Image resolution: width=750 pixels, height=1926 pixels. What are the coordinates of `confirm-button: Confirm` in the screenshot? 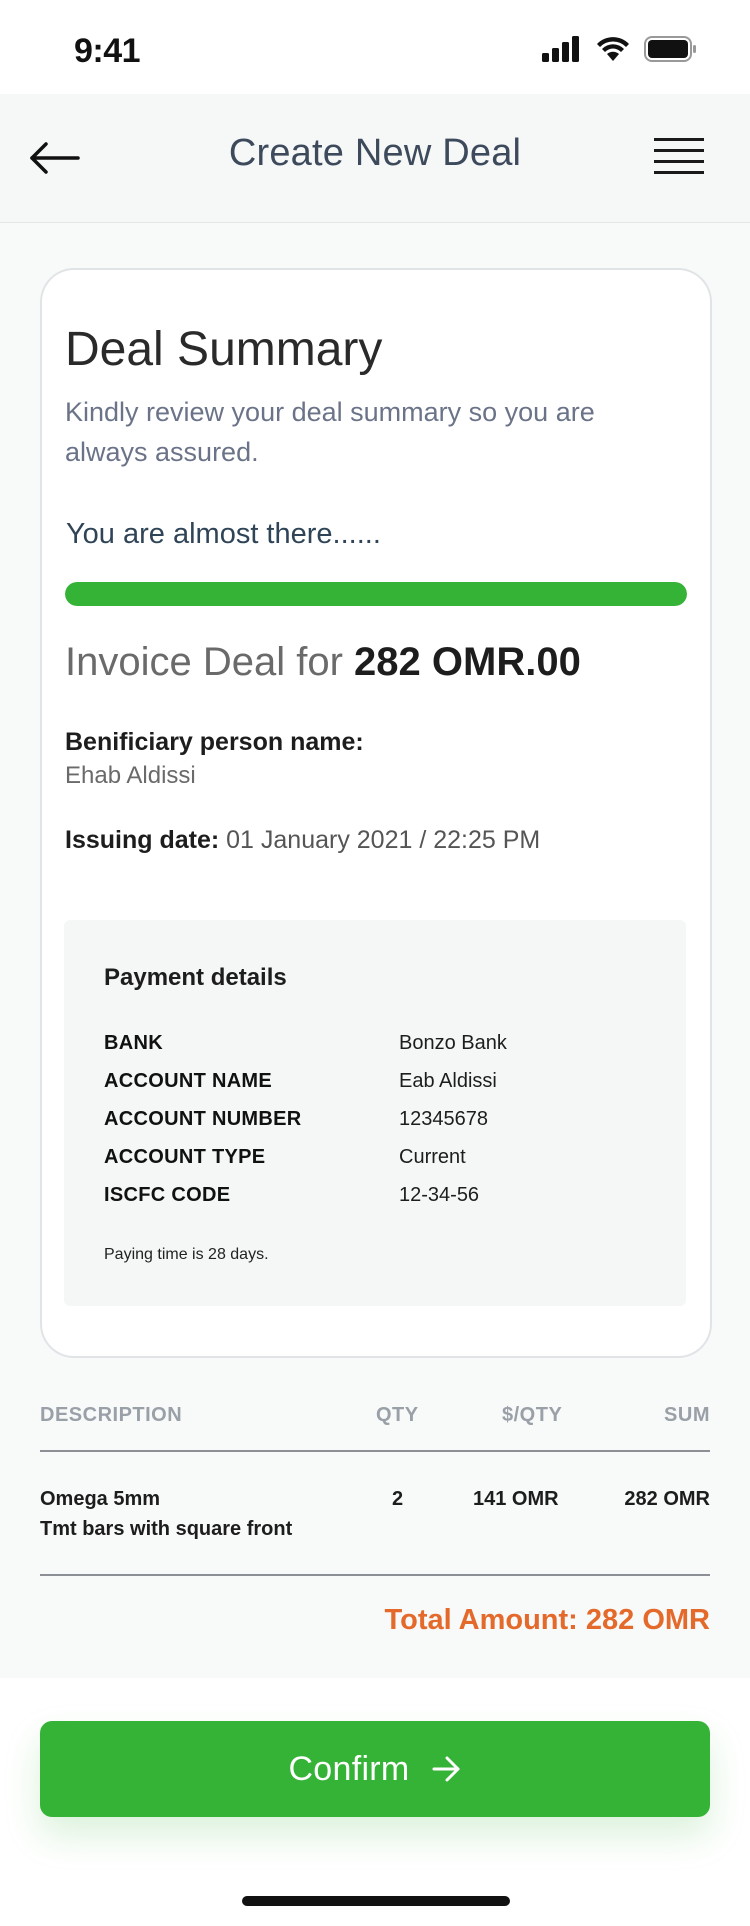 It's located at (375, 1769).